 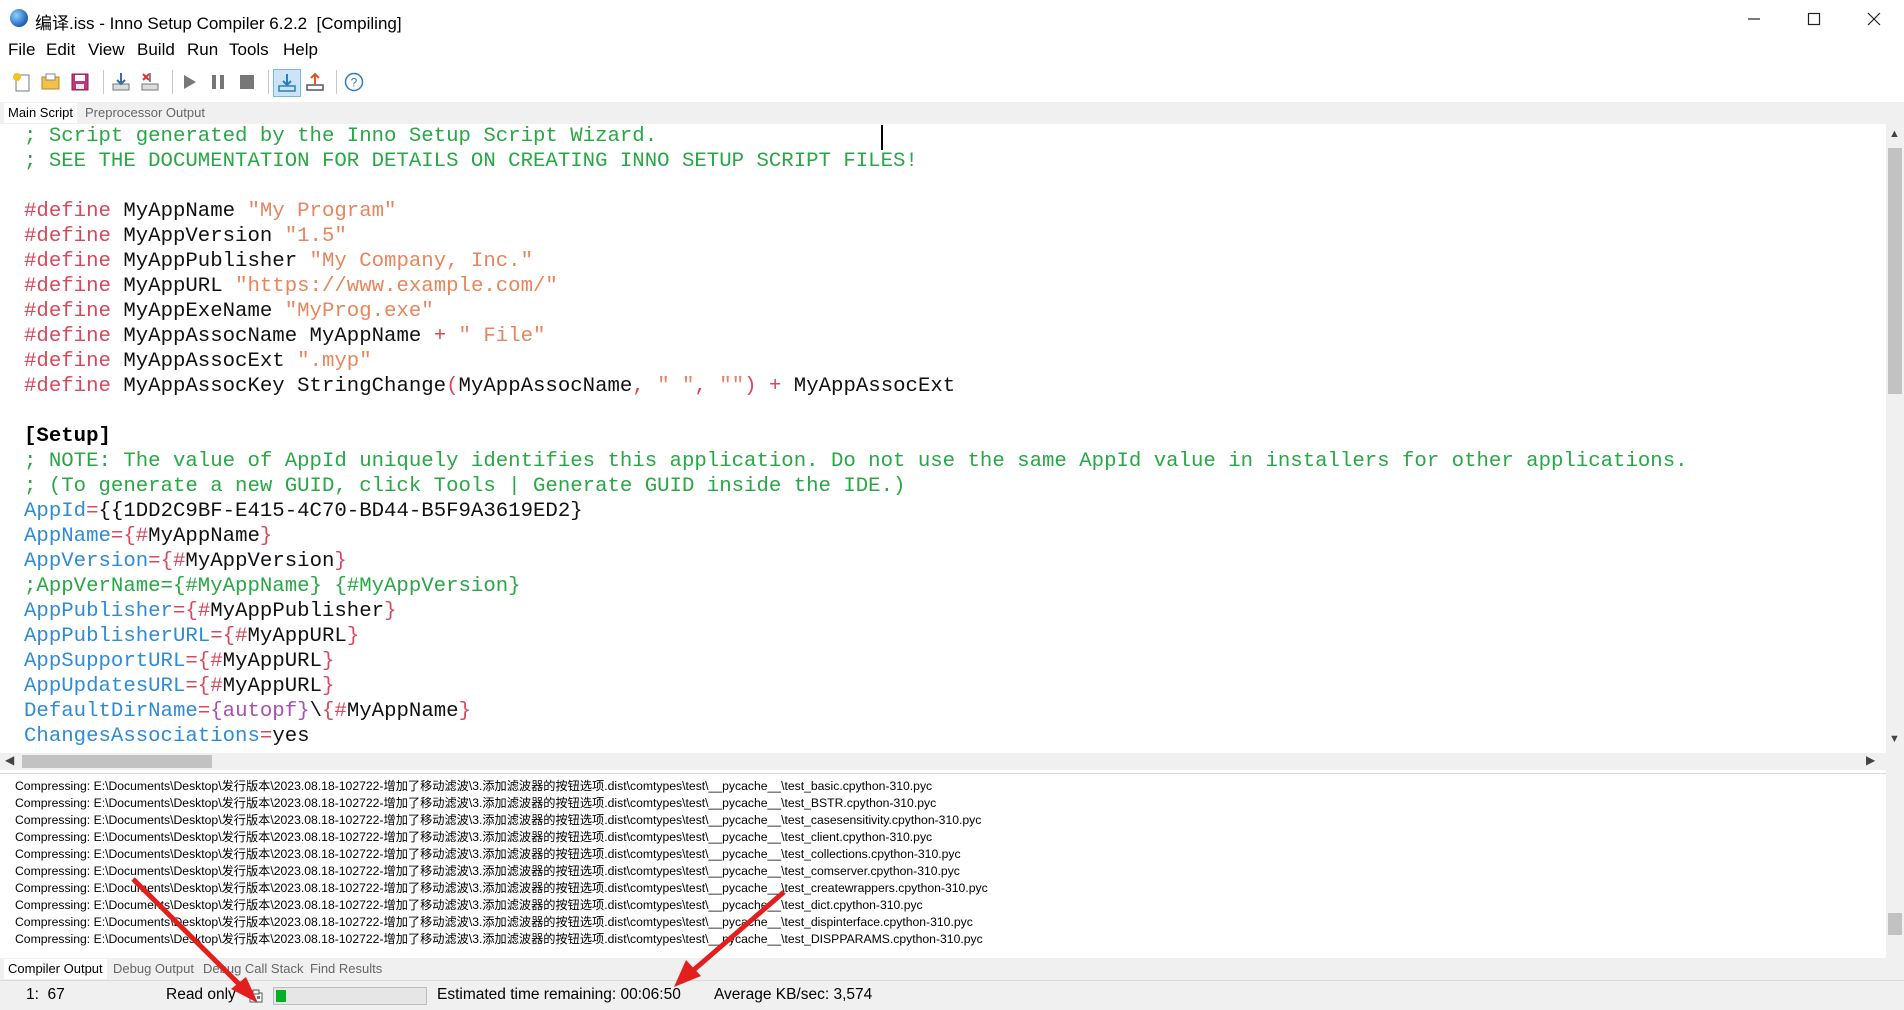 What do you see at coordinates (256, 998) in the screenshot?
I see `compiling-icon` at bounding box center [256, 998].